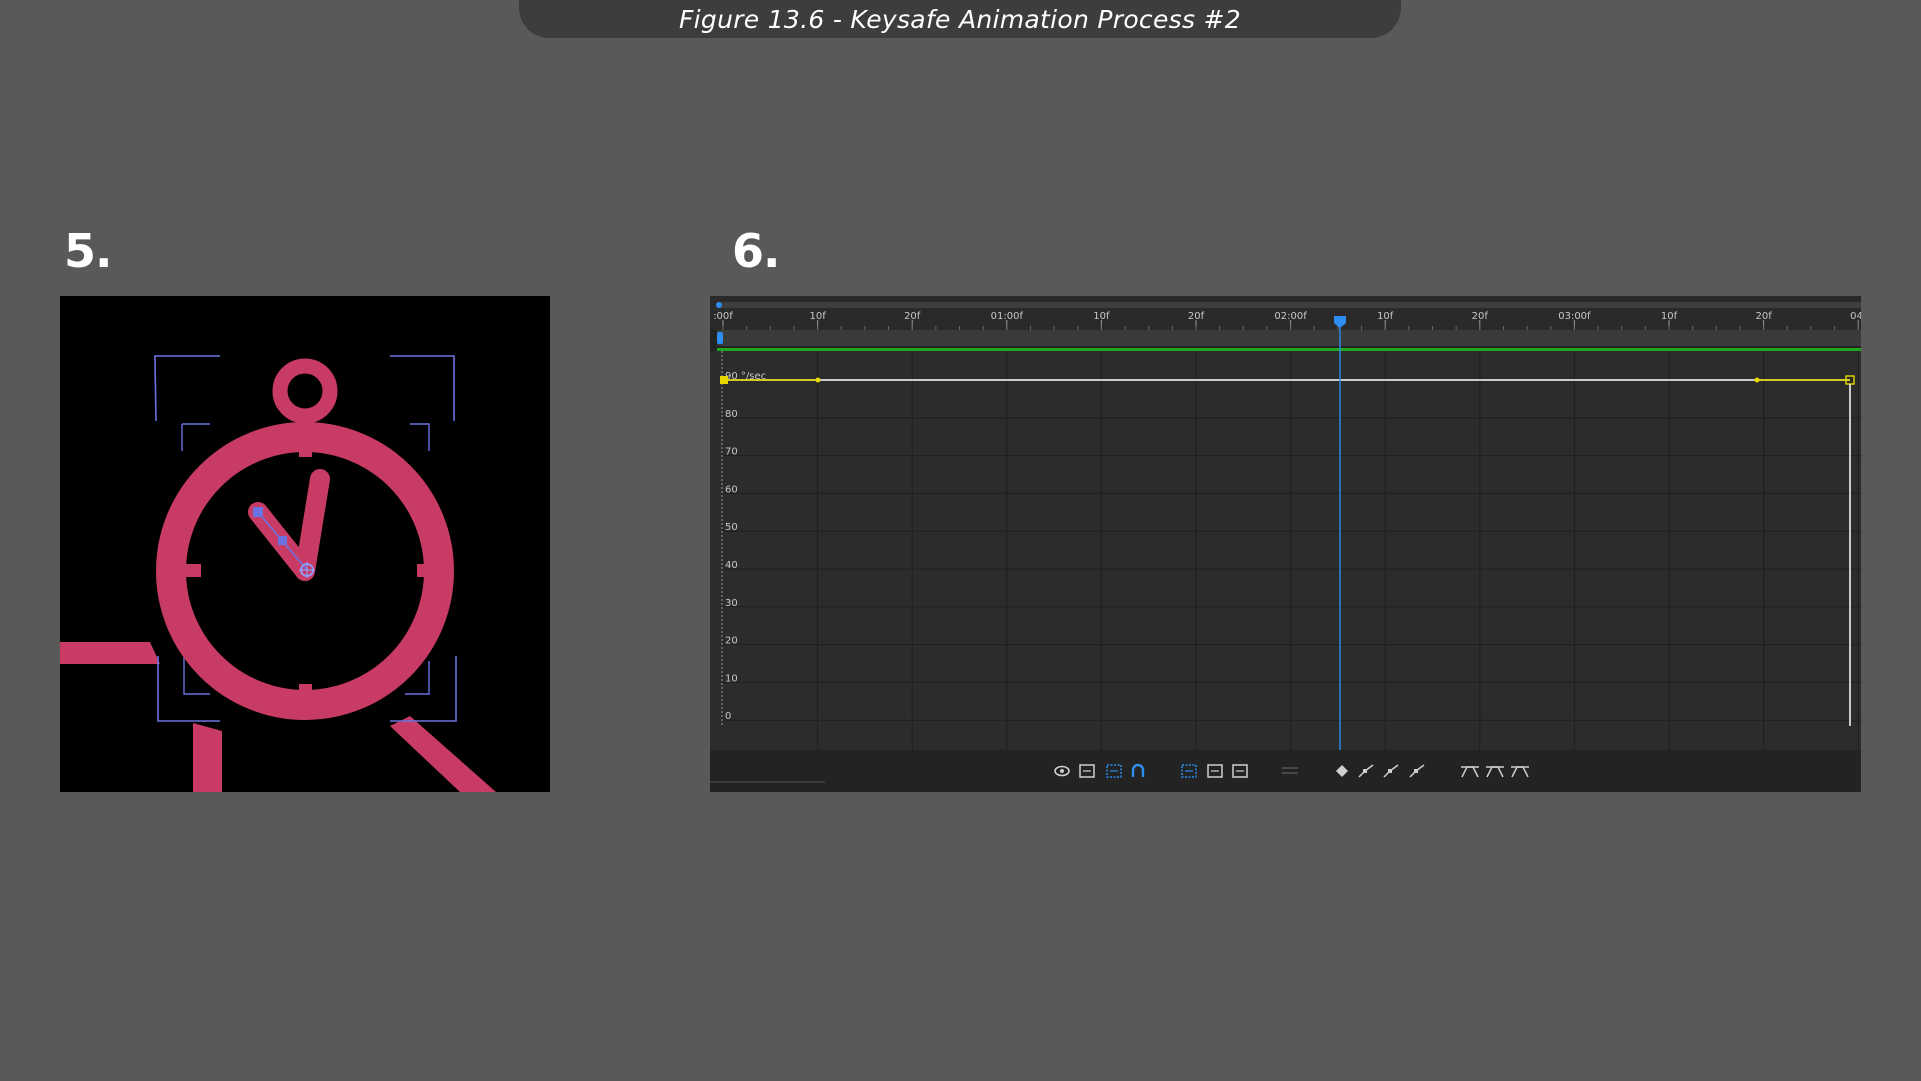  I want to click on minute-hand, so click(312, 525).